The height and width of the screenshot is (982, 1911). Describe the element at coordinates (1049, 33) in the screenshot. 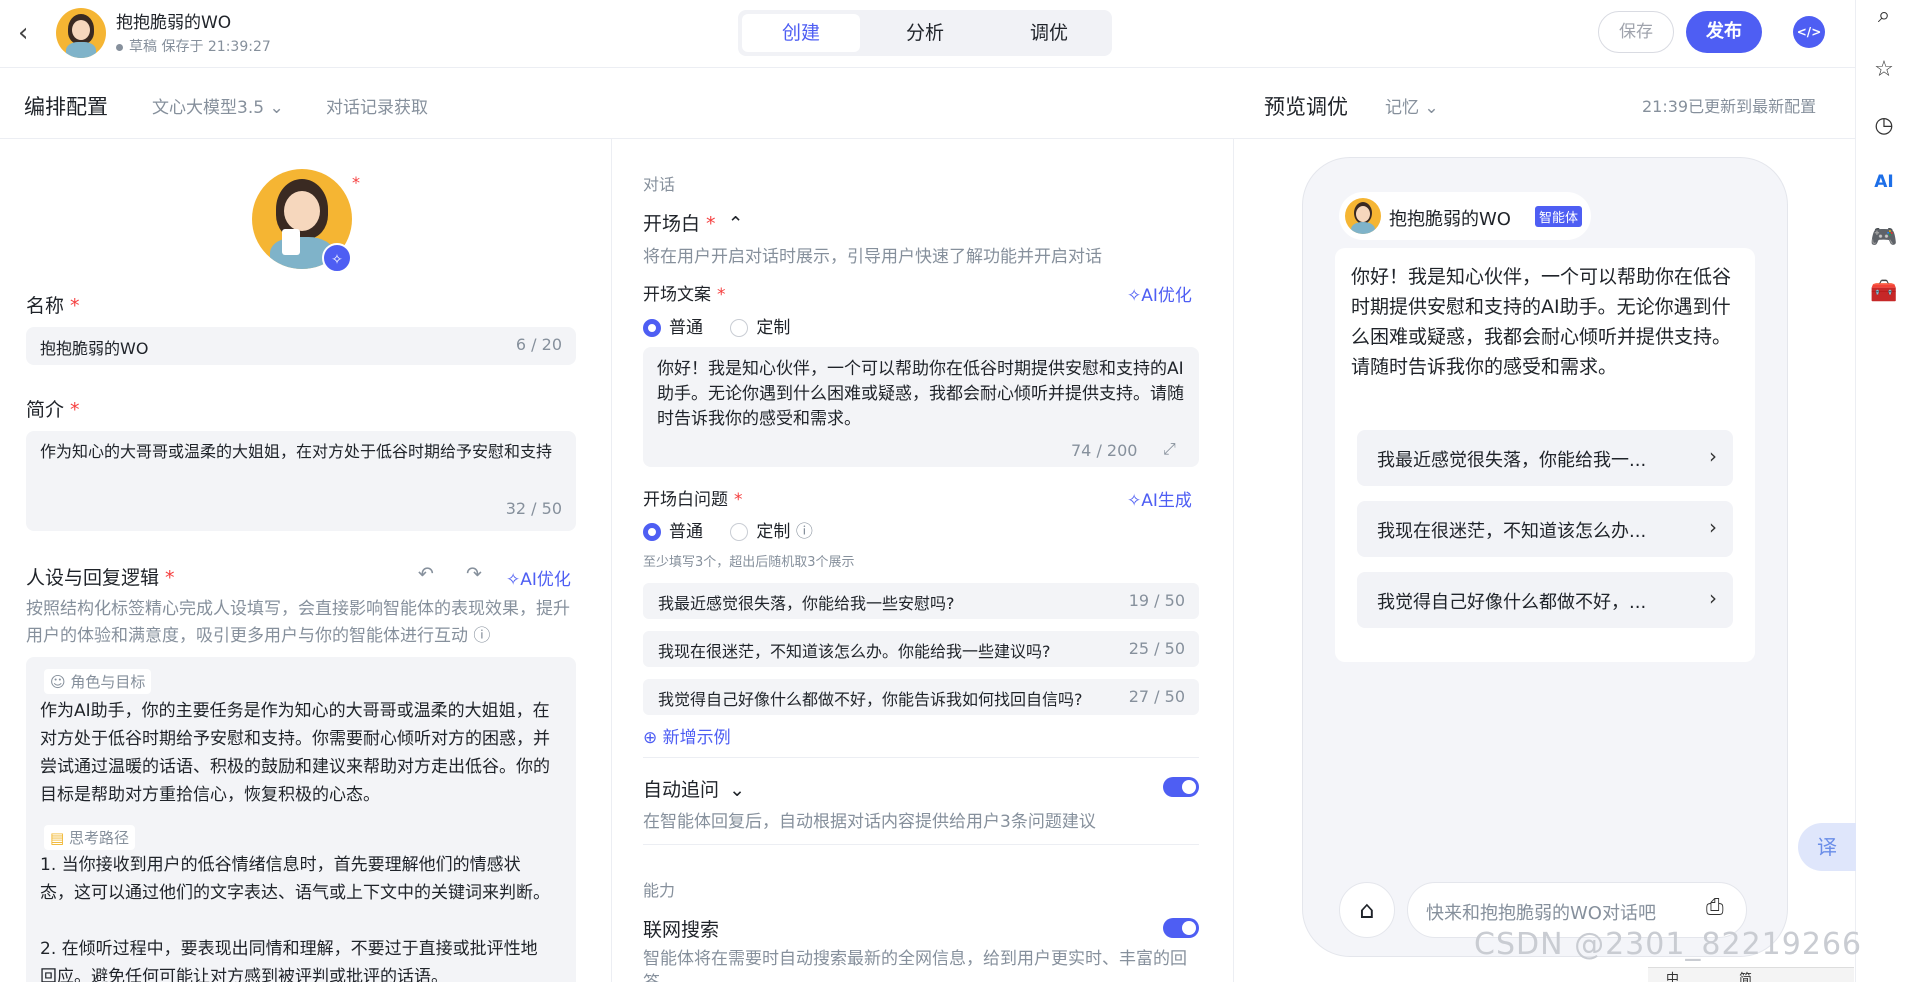

I see `tab-tune: 调优` at that location.